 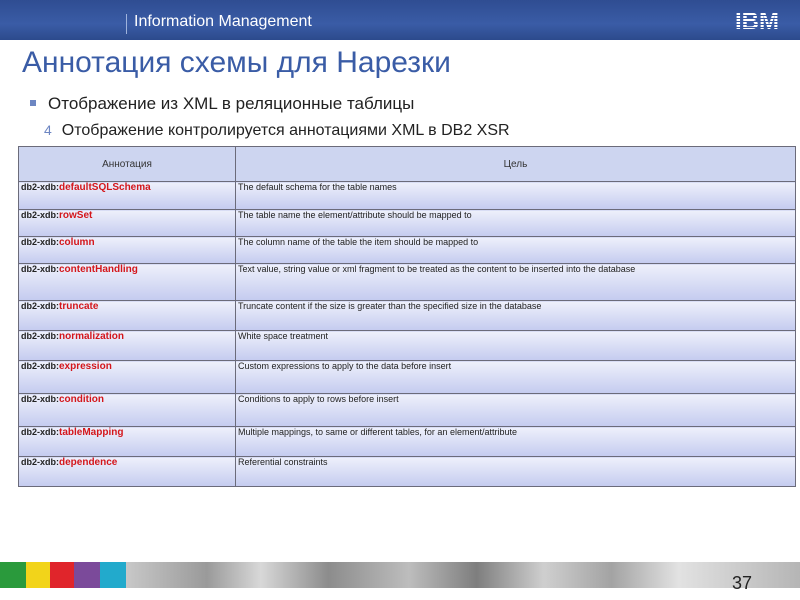 What do you see at coordinates (48, 130) in the screenshot?
I see `bullet-2-marker: 4` at bounding box center [48, 130].